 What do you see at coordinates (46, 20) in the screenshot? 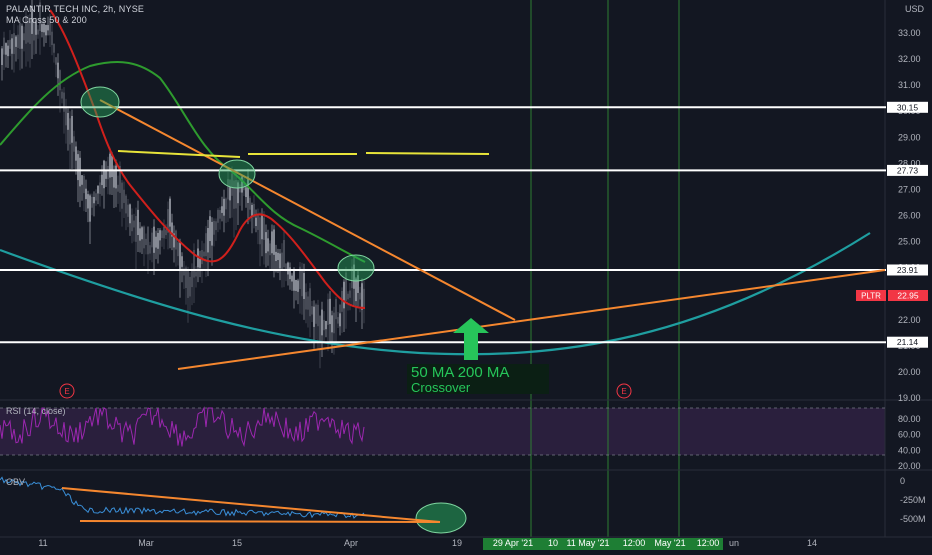
I see `indicator-label: MA Cross 50 & 200` at bounding box center [46, 20].